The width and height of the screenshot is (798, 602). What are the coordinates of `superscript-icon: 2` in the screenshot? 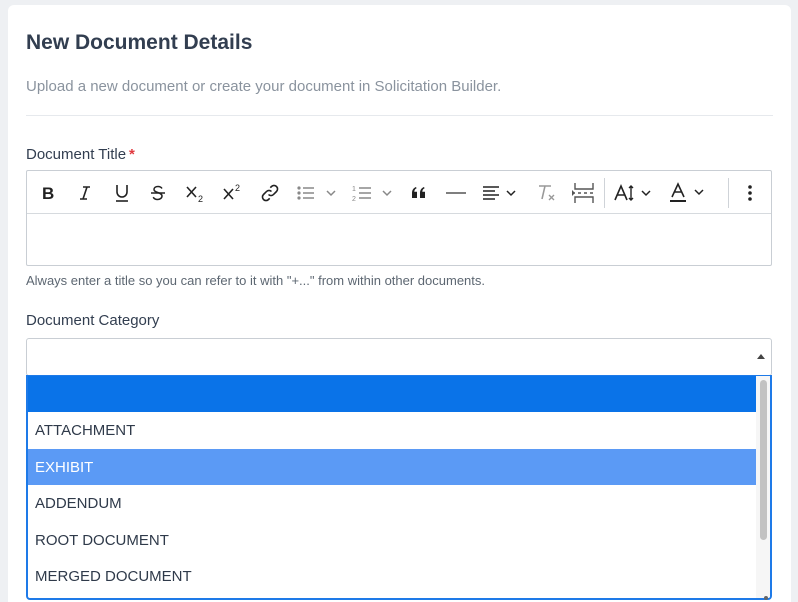 It's located at (231, 191).